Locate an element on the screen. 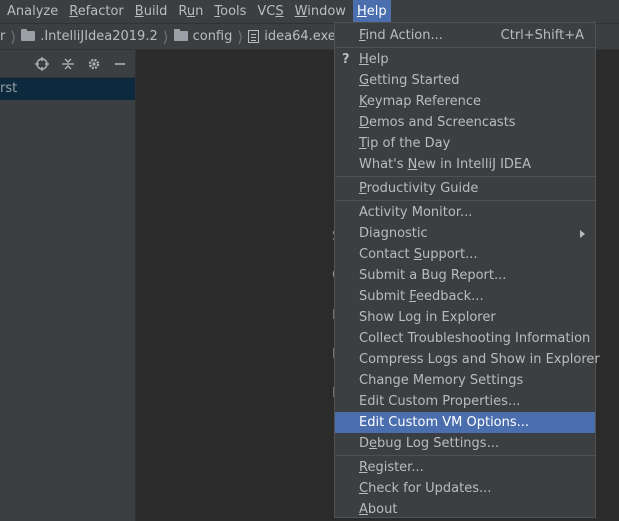  breadcrumb-item-config: config ⟩ is located at coordinates (211, 36).